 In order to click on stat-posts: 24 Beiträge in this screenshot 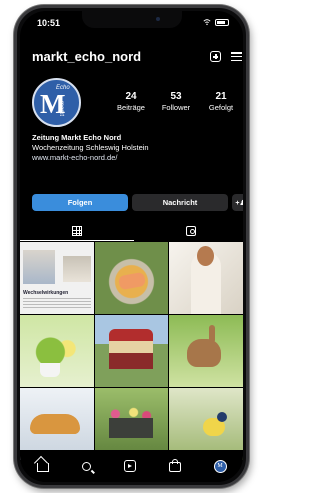, I will do `click(131, 101)`.